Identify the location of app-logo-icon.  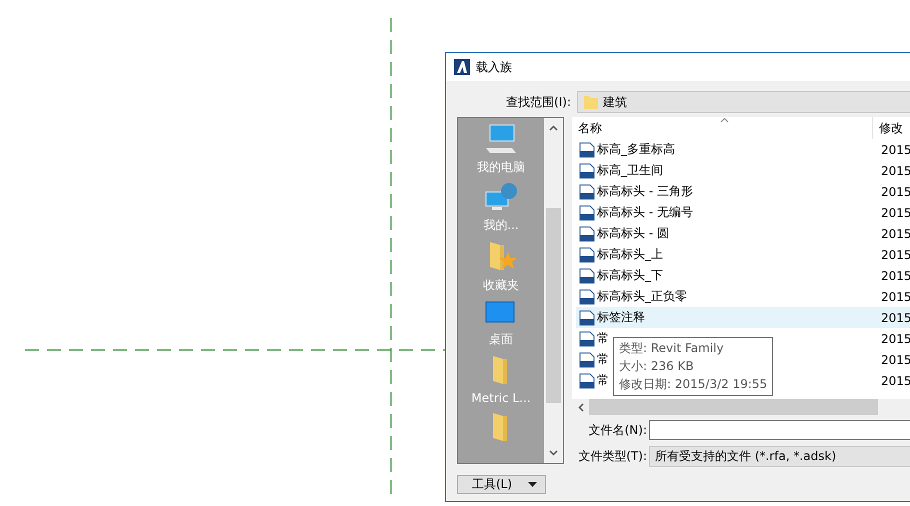
(462, 67).